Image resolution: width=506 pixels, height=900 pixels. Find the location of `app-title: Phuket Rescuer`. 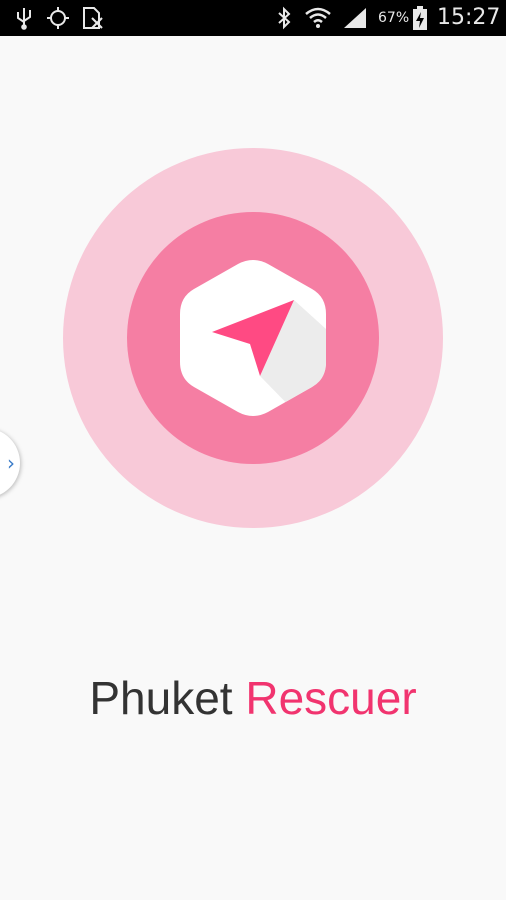

app-title: Phuket Rescuer is located at coordinates (253, 698).